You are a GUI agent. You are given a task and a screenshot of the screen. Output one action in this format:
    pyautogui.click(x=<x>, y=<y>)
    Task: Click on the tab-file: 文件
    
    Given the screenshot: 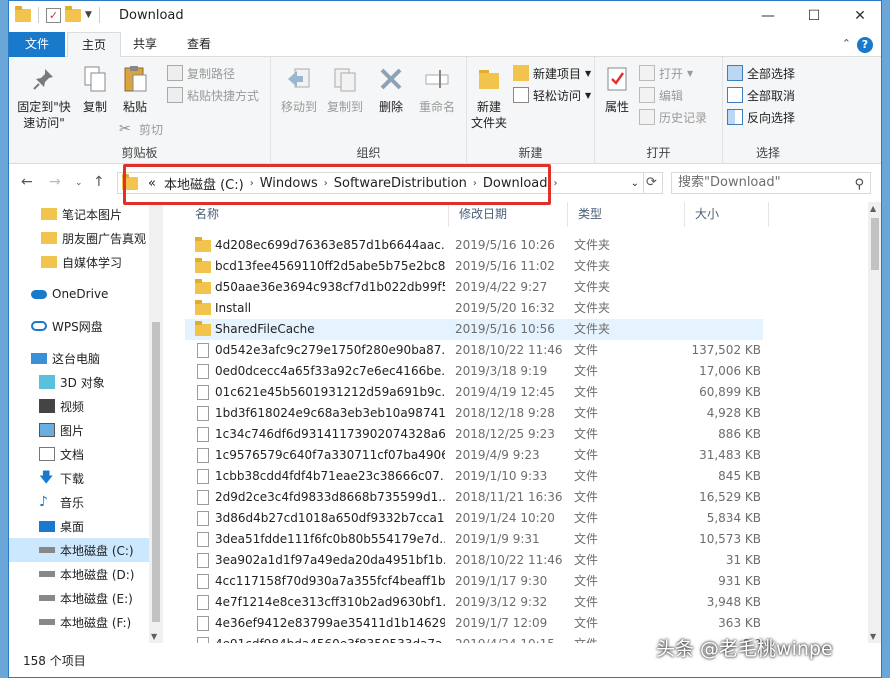 What is the action you would take?
    pyautogui.click(x=37, y=44)
    